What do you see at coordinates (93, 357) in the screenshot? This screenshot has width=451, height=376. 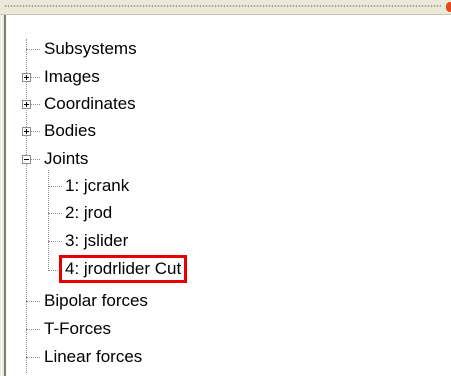 I see `tree-item-linear-forces: Linear forces` at bounding box center [93, 357].